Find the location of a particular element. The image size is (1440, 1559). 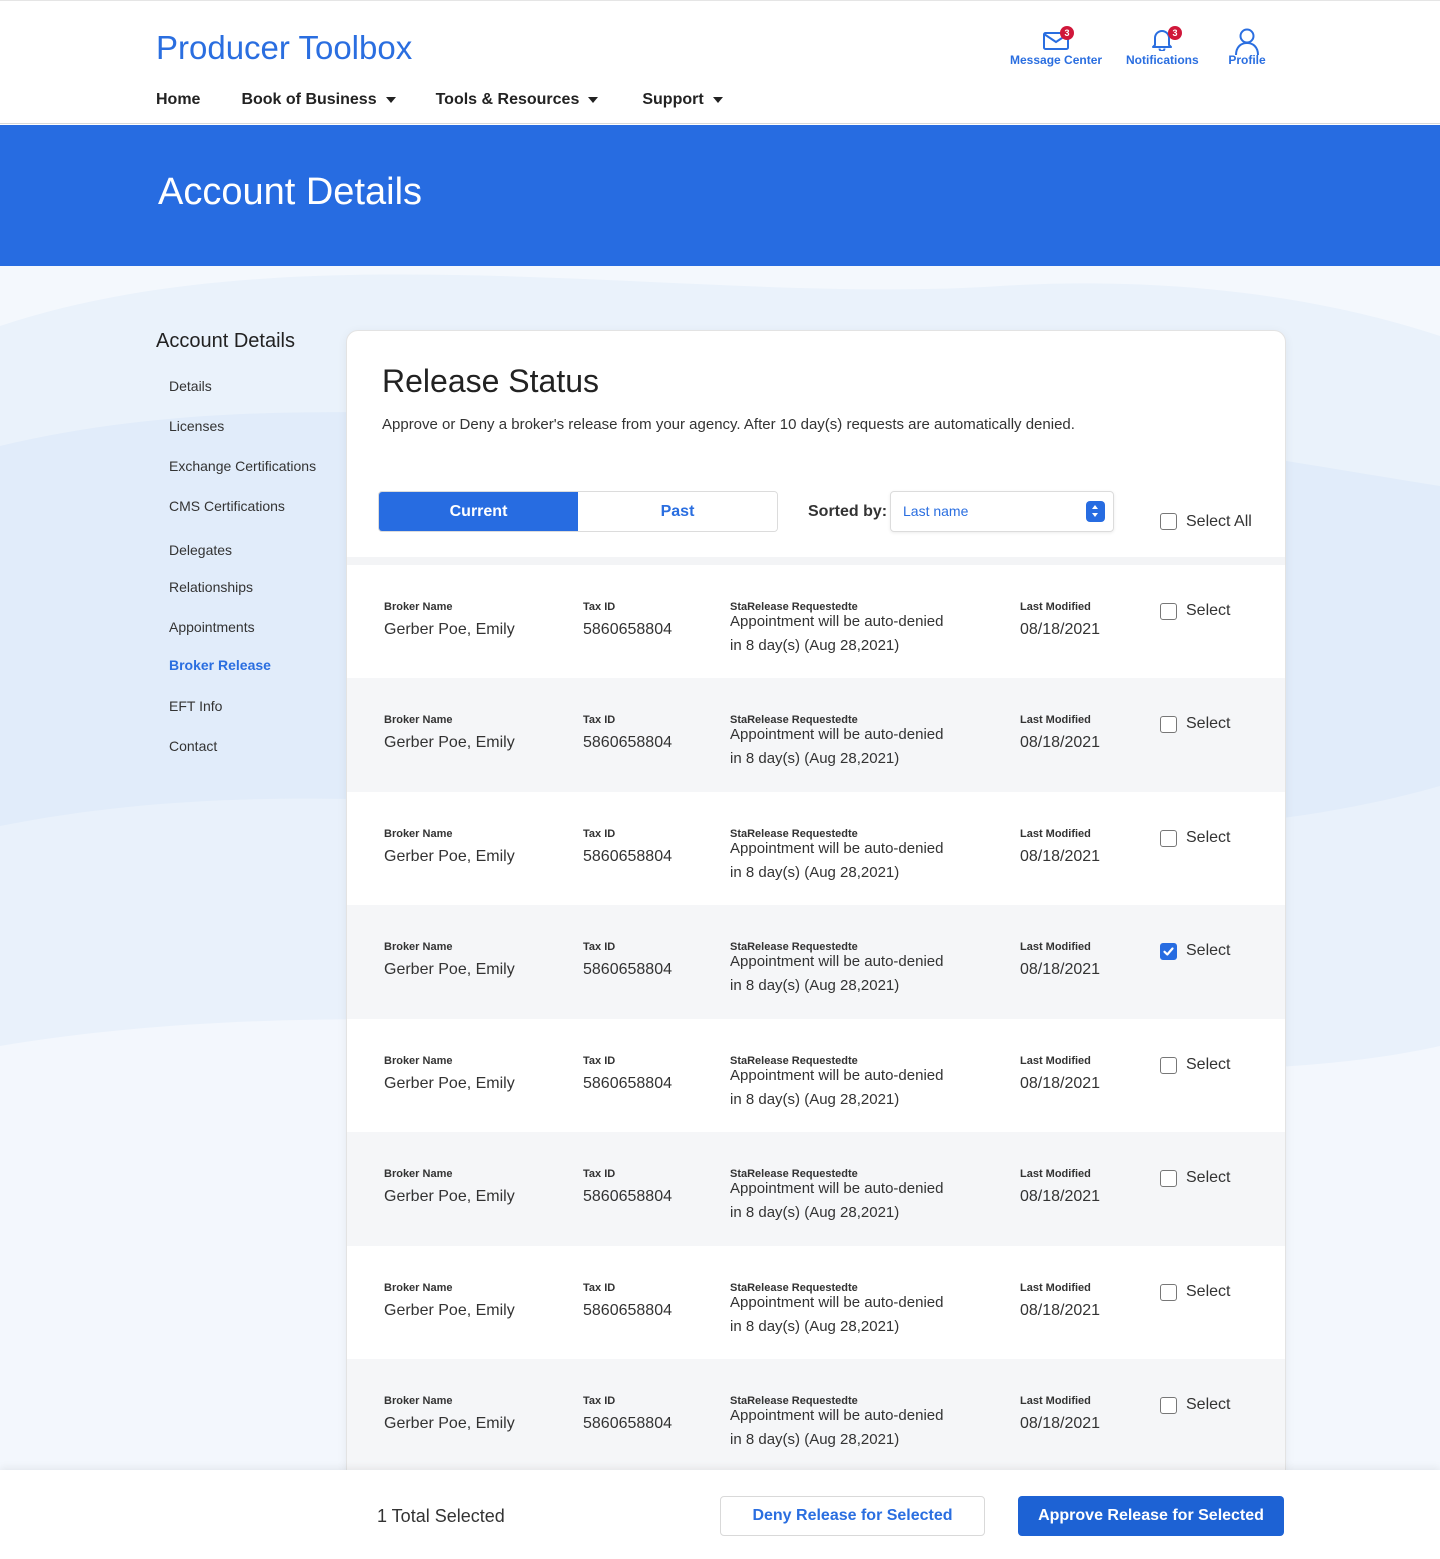

profile-label: Profile is located at coordinates (1247, 60).